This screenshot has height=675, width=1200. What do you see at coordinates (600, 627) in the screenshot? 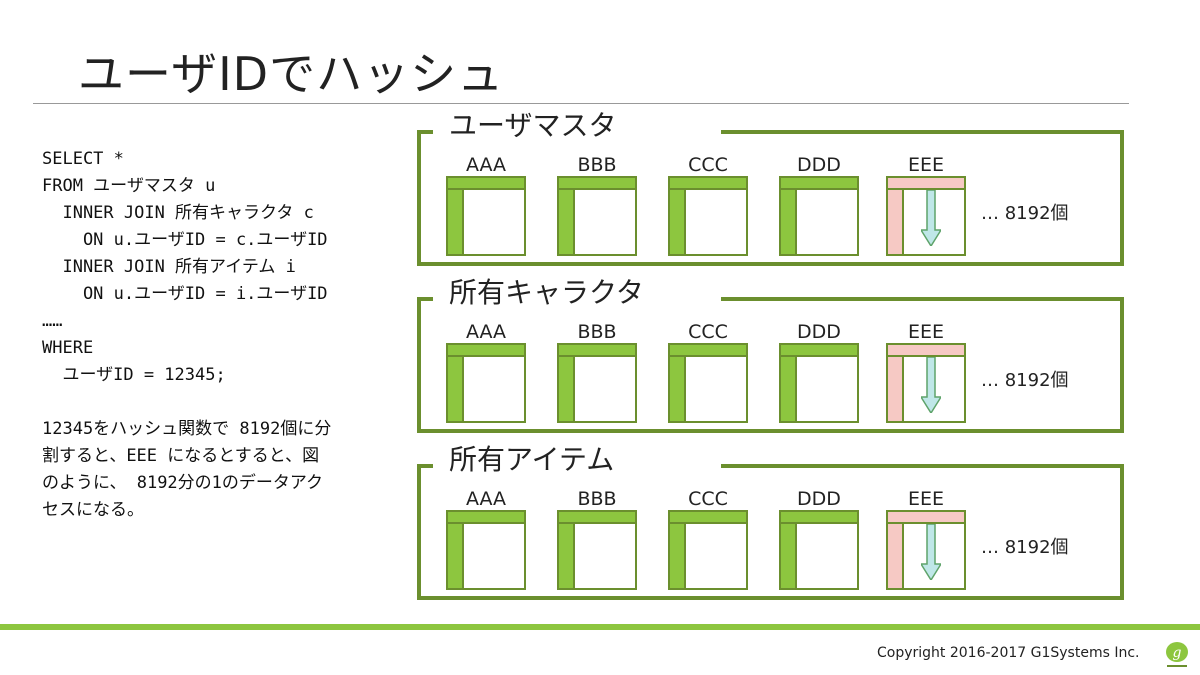
I see `footer-bar` at bounding box center [600, 627].